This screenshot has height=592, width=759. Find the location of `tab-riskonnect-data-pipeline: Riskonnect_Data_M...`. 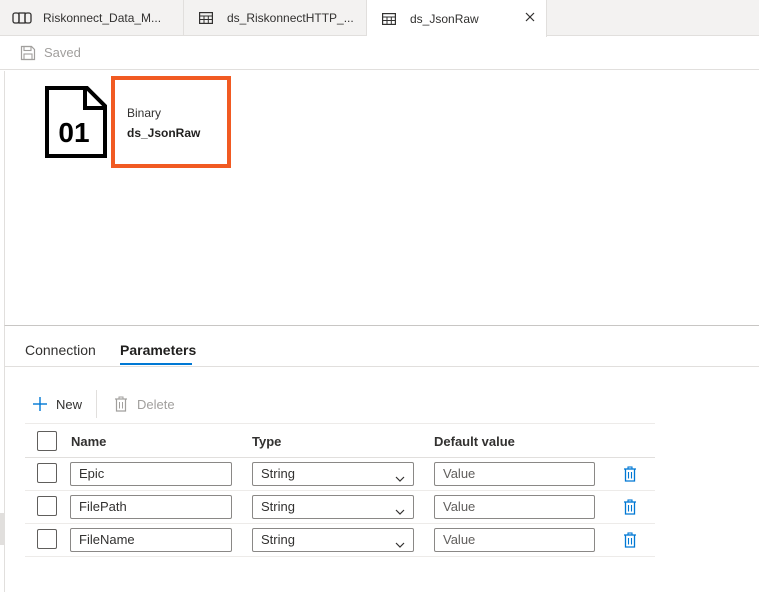

tab-riskonnect-data-pipeline: Riskonnect_Data_M... is located at coordinates (92, 18).